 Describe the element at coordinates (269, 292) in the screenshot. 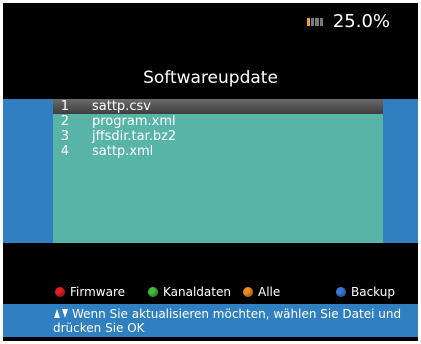

I see `legend-label: Alle` at that location.